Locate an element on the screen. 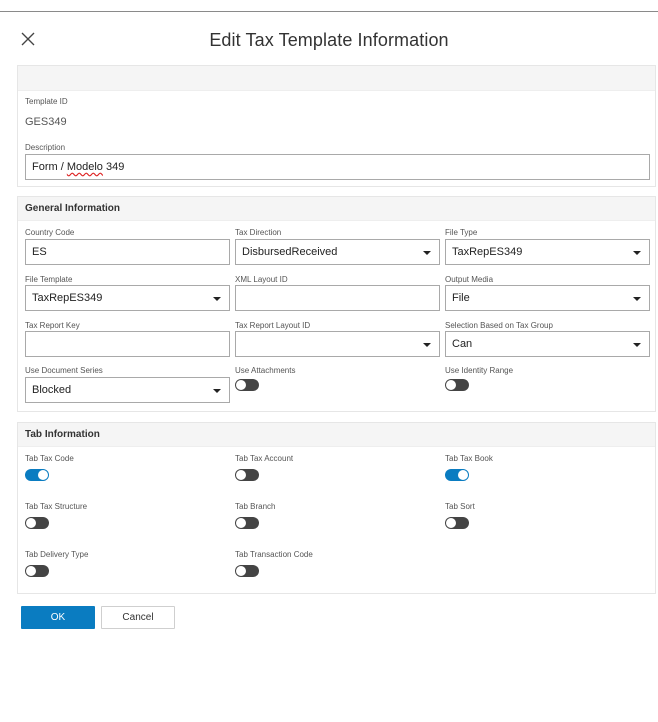 The height and width of the screenshot is (722, 658). xml-layout-id-field is located at coordinates (337, 298).